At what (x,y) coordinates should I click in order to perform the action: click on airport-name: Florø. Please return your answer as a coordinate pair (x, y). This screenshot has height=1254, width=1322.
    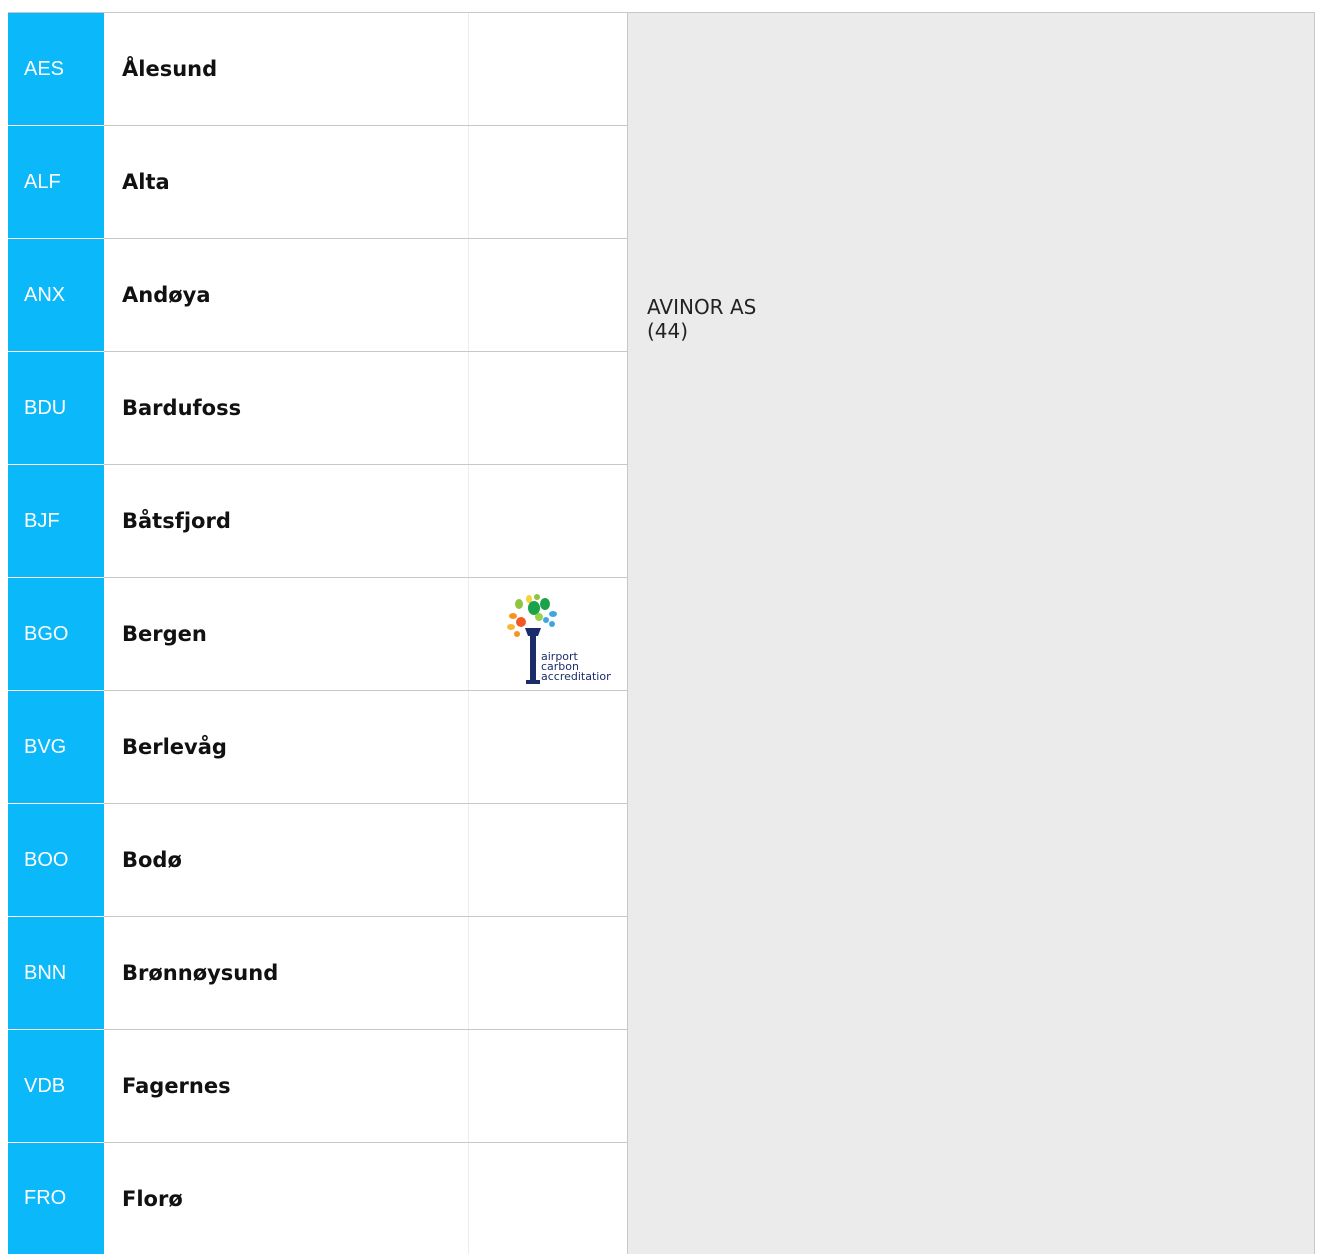
    Looking at the image, I should click on (375, 1198).